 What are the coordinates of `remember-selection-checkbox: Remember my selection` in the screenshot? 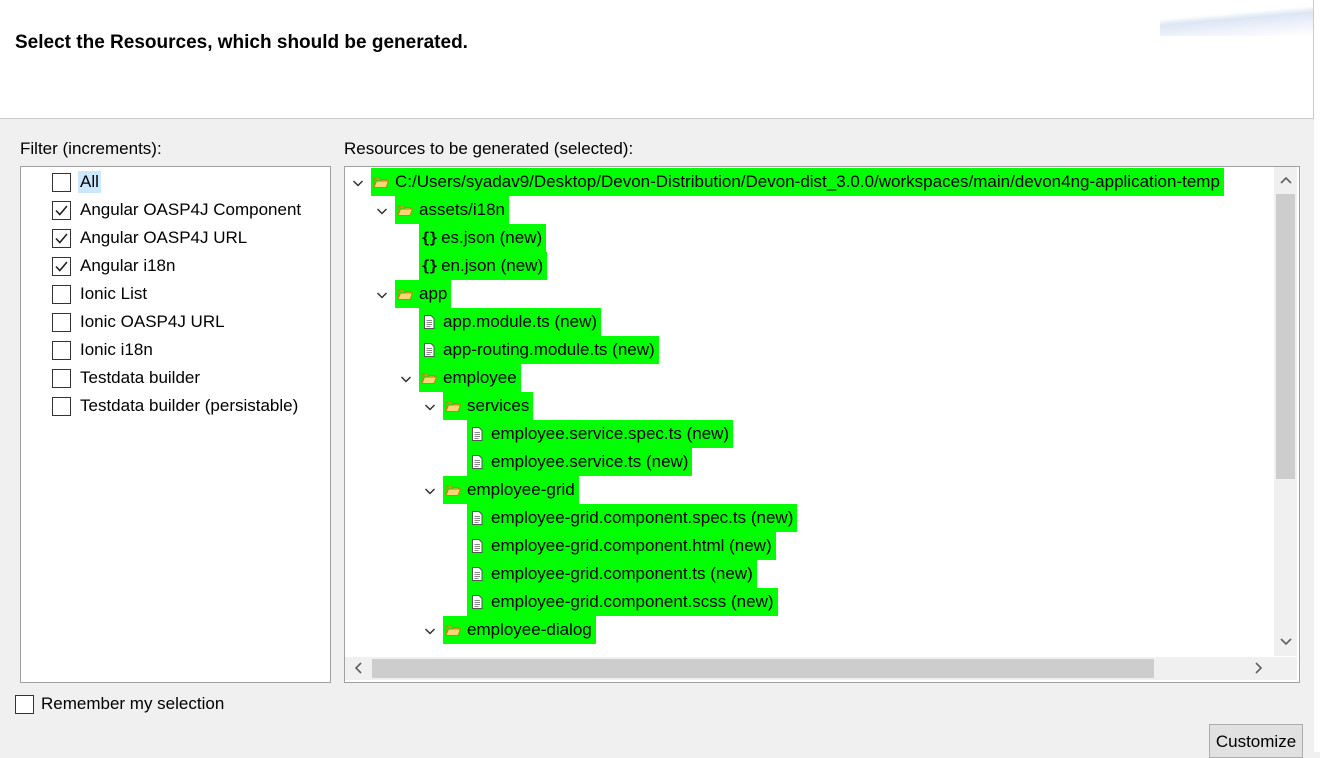 It's located at (119, 704).